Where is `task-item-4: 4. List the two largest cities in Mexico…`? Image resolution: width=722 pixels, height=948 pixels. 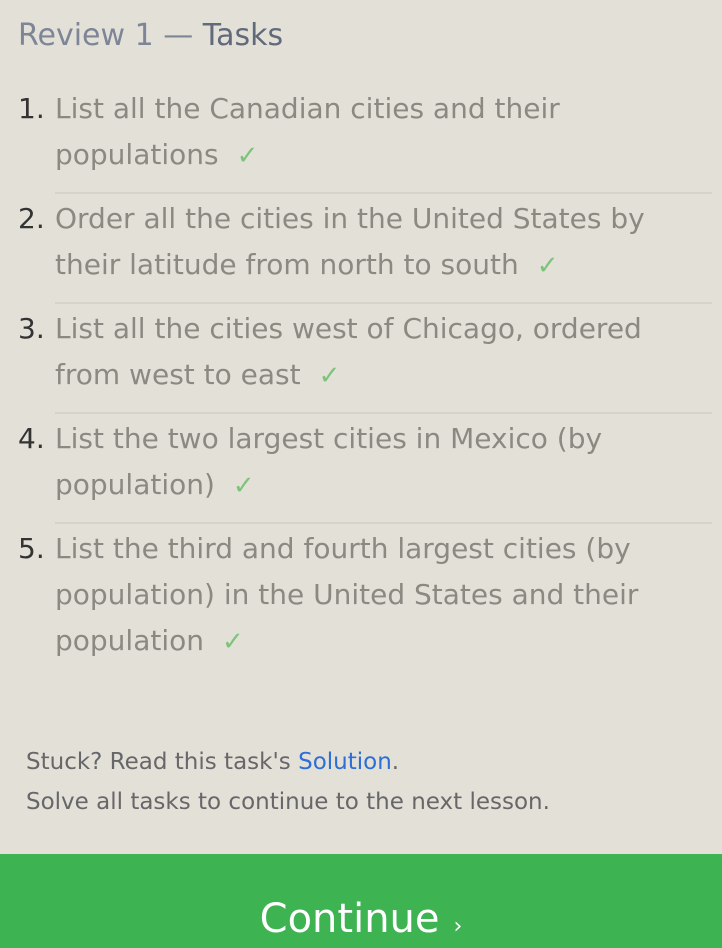 task-item-4: 4. List the two largest cities in Mexico… is located at coordinates (361, 469).